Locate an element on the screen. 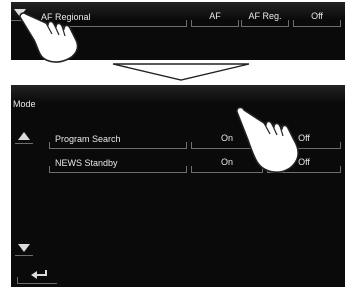 The image size is (347, 289). return-arrow-icon is located at coordinates (39, 274).